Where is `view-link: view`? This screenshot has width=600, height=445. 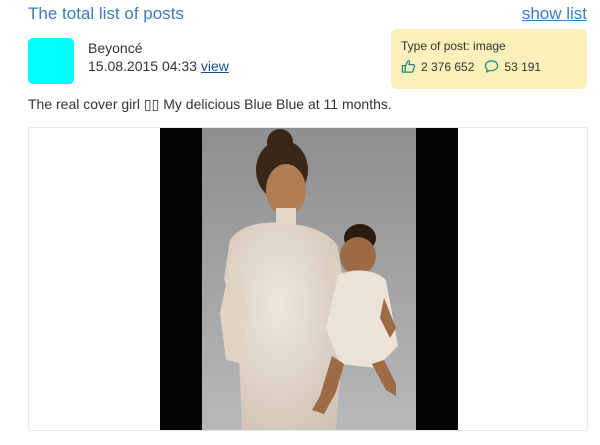
view-link: view is located at coordinates (215, 66).